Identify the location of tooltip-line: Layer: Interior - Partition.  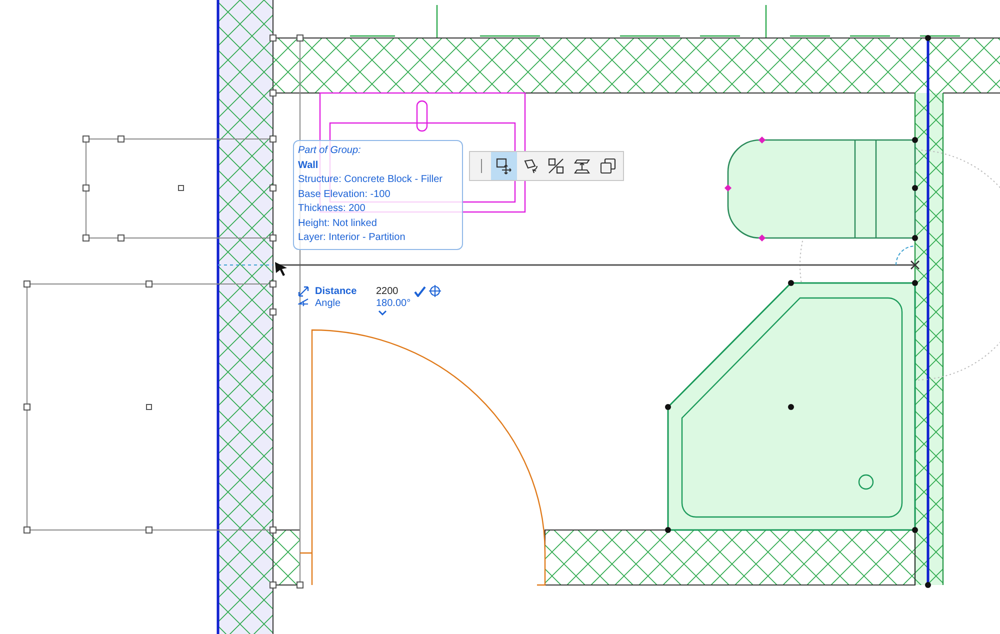
(352, 238).